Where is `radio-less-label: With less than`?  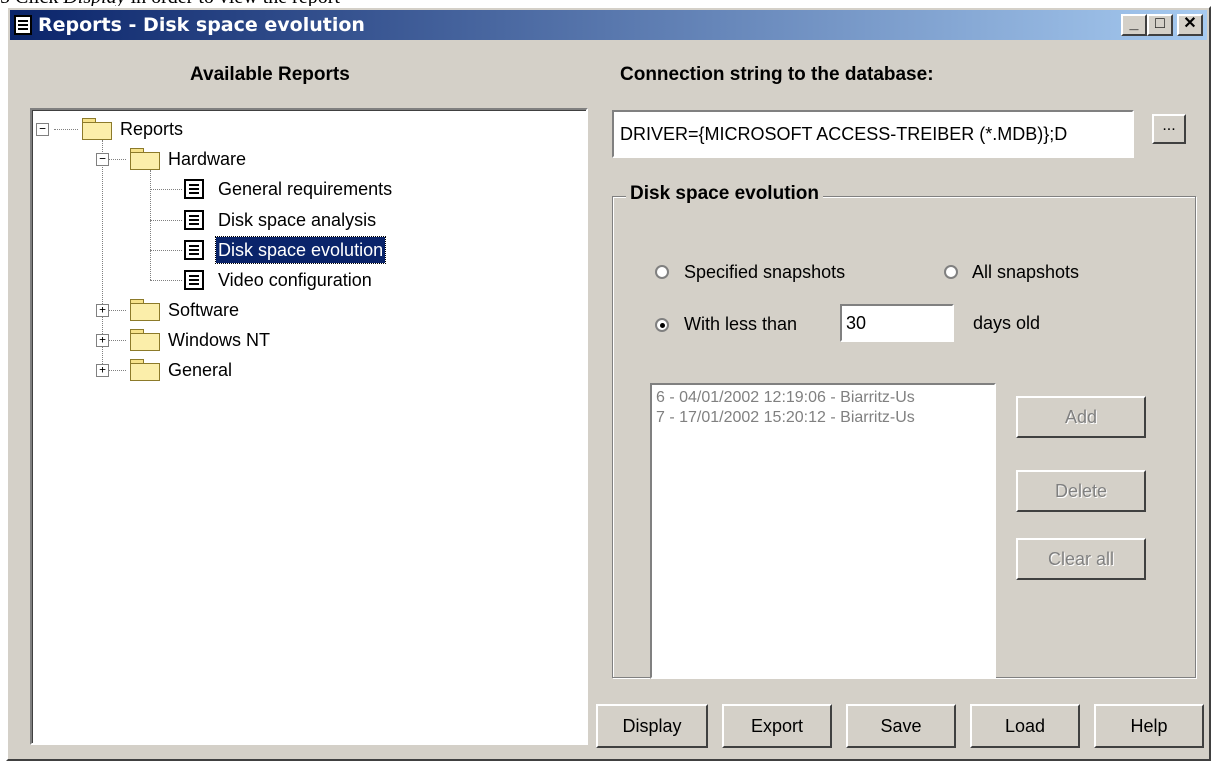
radio-less-label: With less than is located at coordinates (740, 324).